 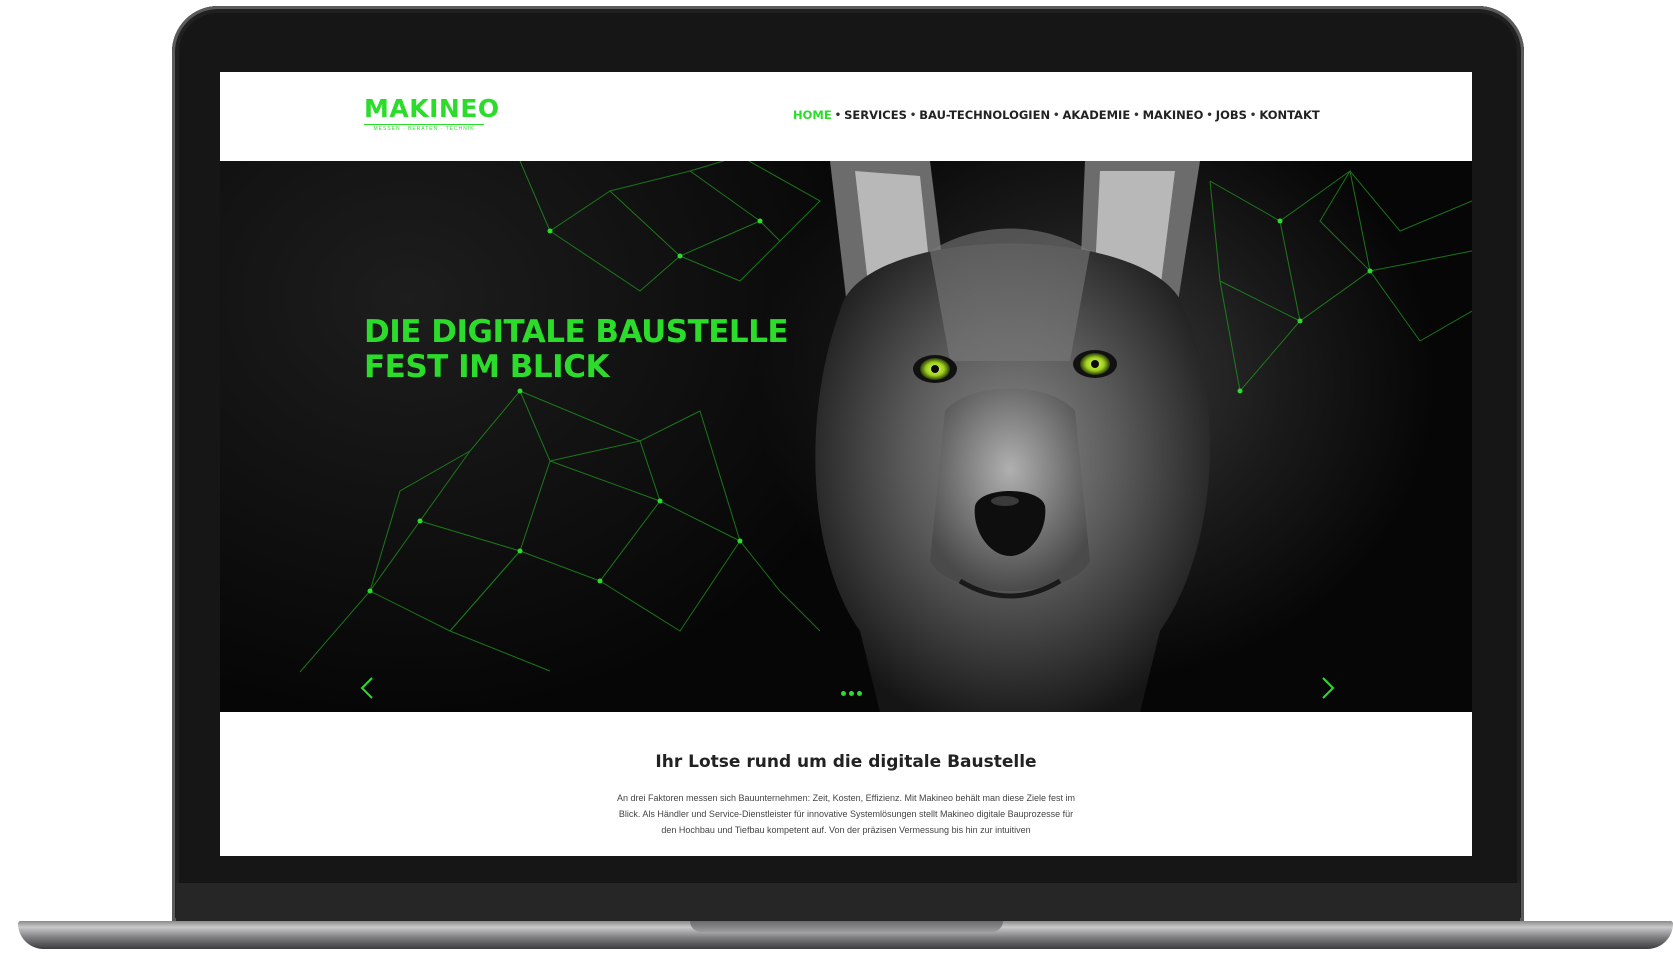 I want to click on nav-item-makineo: MAKINEO, so click(x=1173, y=115).